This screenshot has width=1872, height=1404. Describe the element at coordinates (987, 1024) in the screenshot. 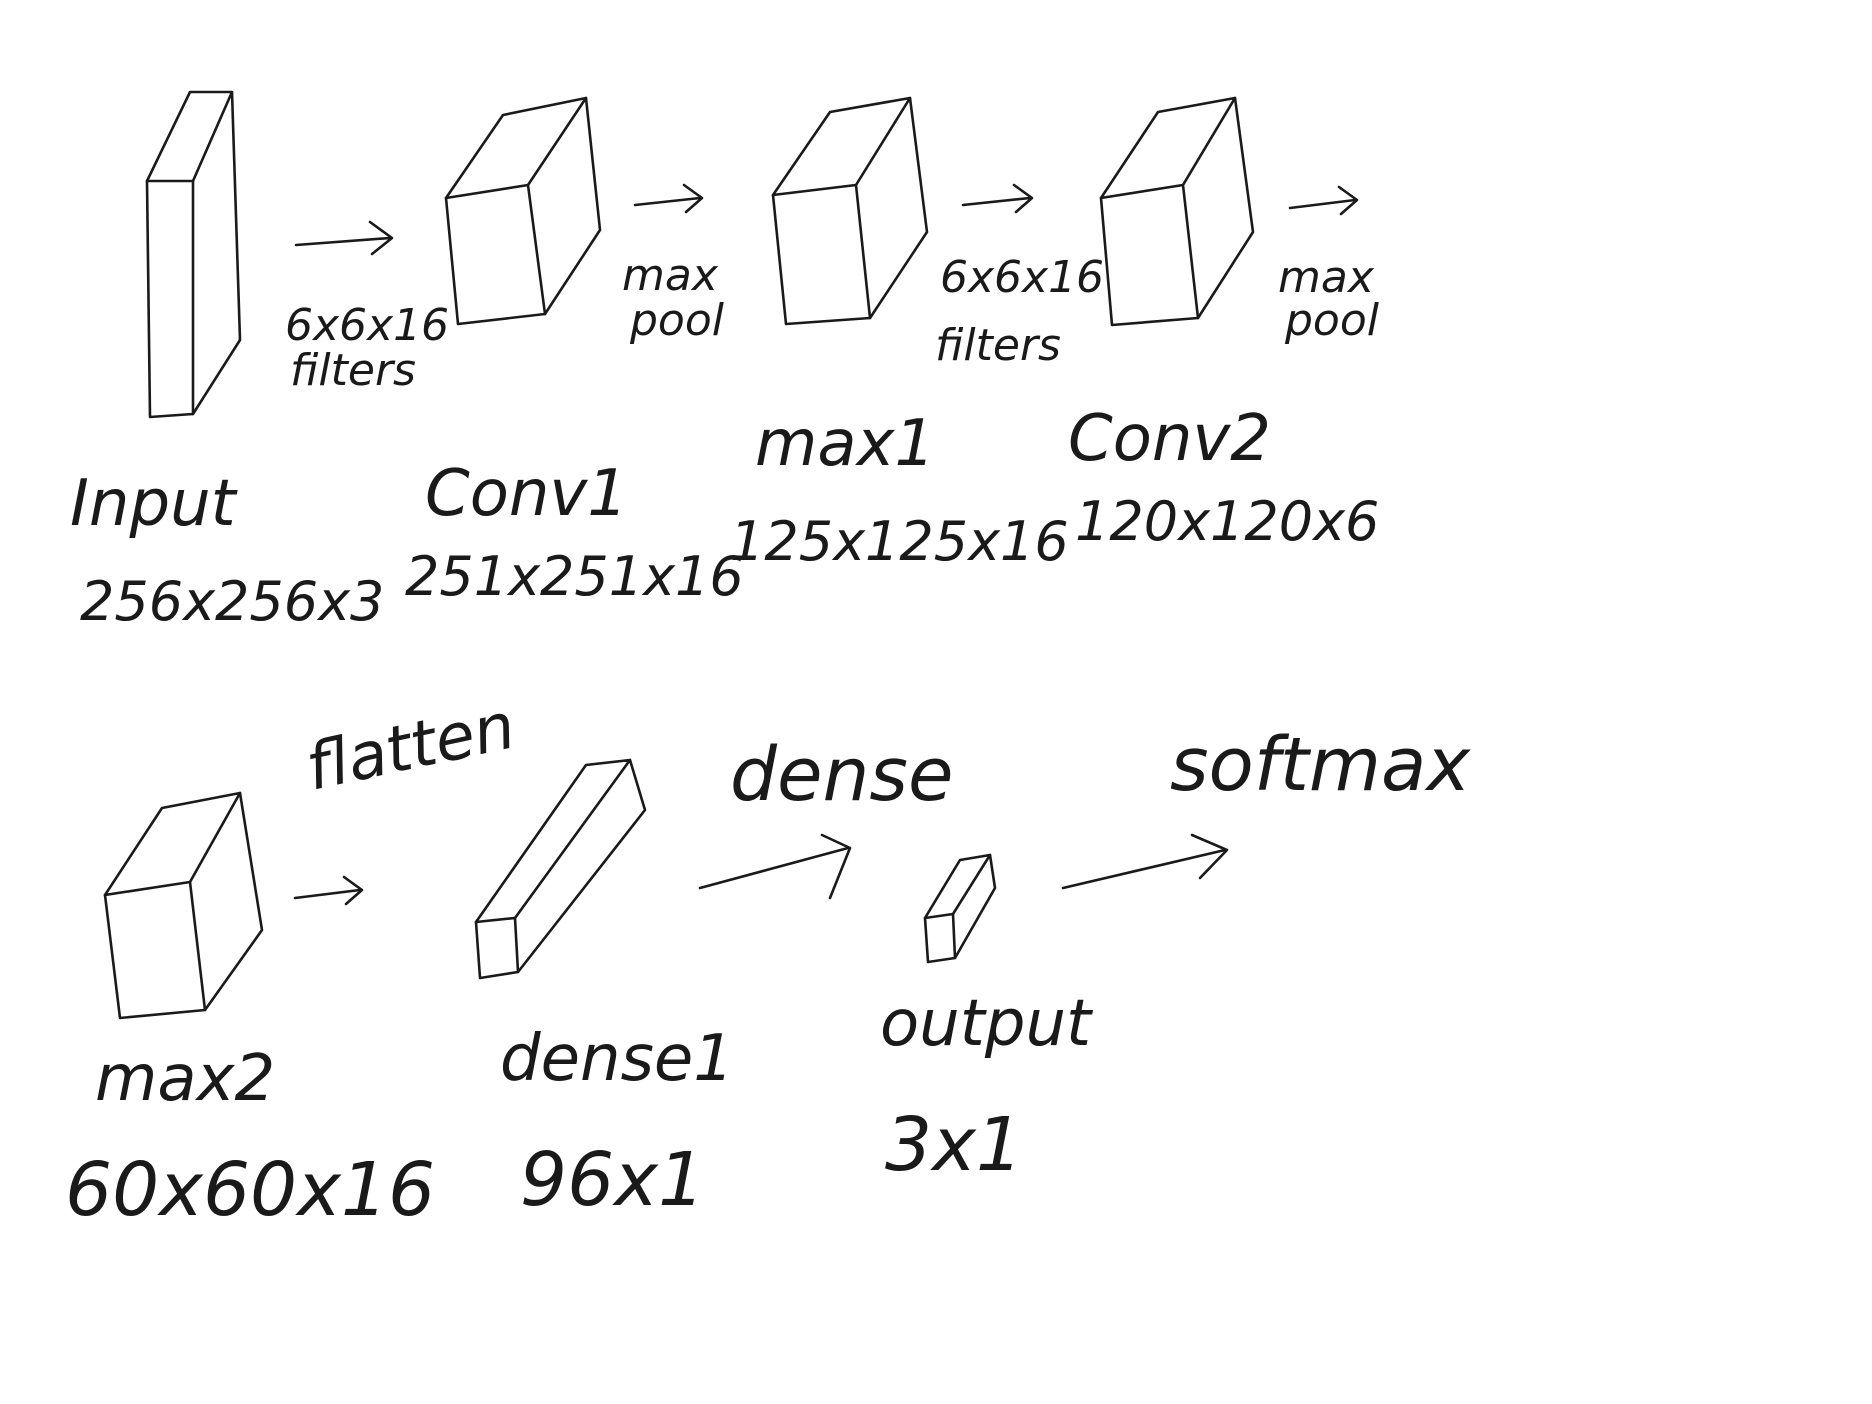

I see `layer-name-output: output` at that location.